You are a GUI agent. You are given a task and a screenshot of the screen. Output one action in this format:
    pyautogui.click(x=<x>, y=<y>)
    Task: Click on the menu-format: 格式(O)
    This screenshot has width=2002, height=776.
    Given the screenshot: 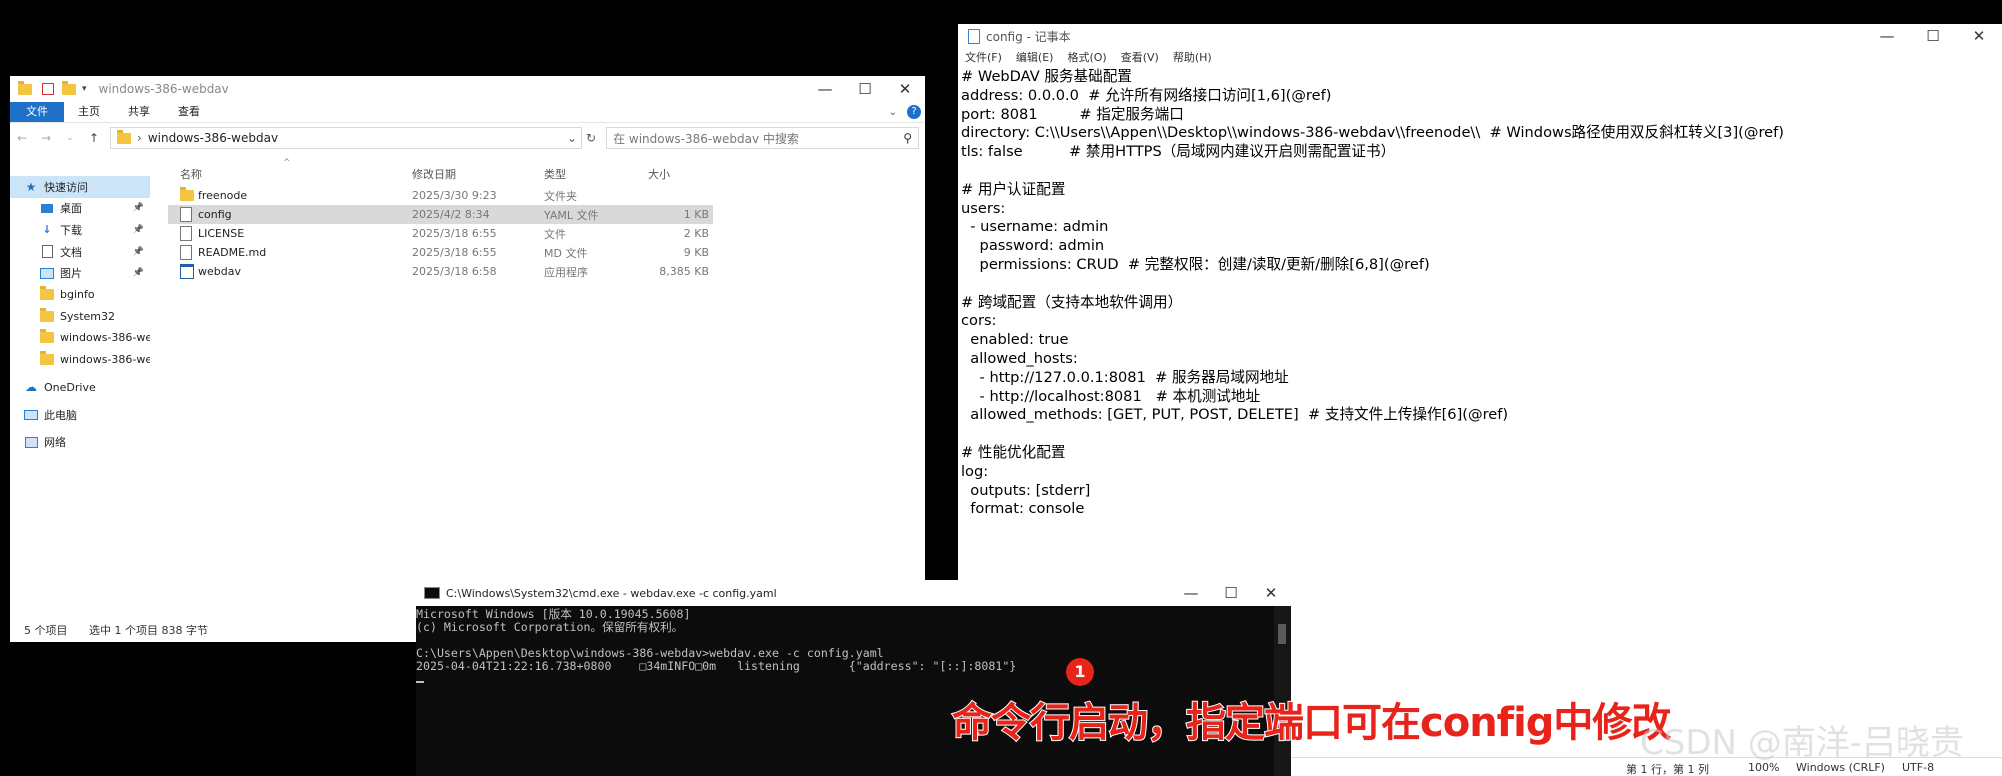 What is the action you would take?
    pyautogui.click(x=1086, y=57)
    